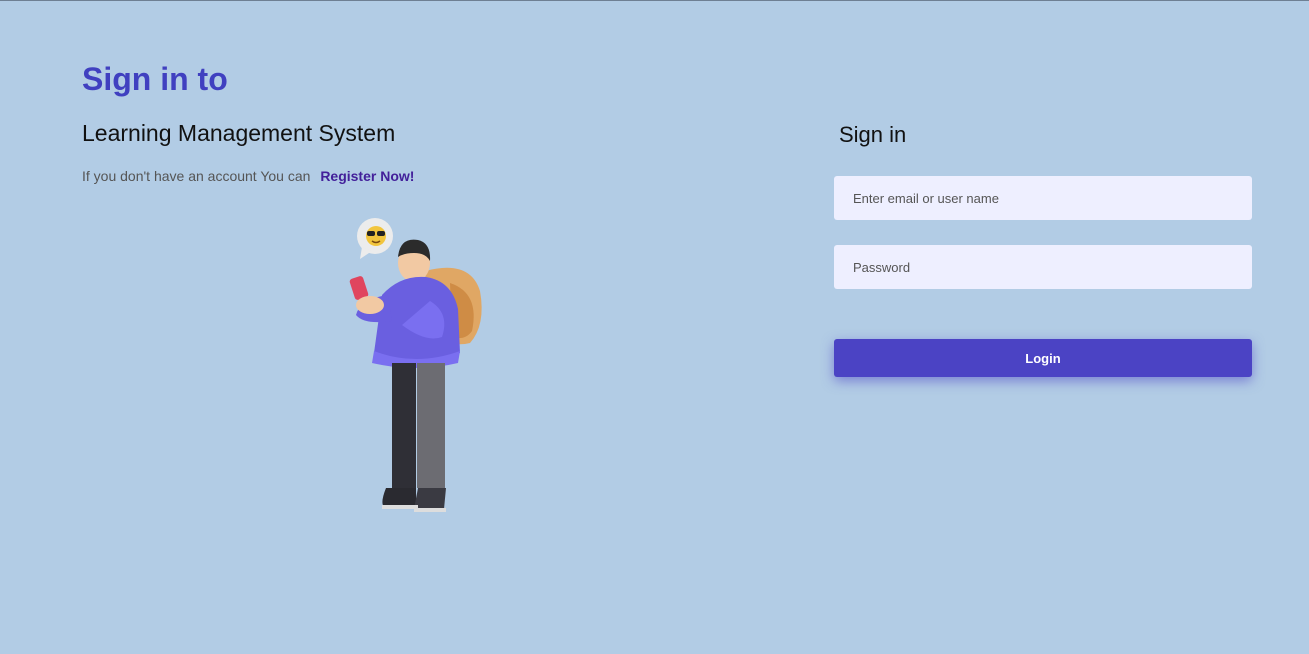 The width and height of the screenshot is (1309, 654). What do you see at coordinates (196, 176) in the screenshot?
I see `register-prompt-text: If you don't have an account You can` at bounding box center [196, 176].